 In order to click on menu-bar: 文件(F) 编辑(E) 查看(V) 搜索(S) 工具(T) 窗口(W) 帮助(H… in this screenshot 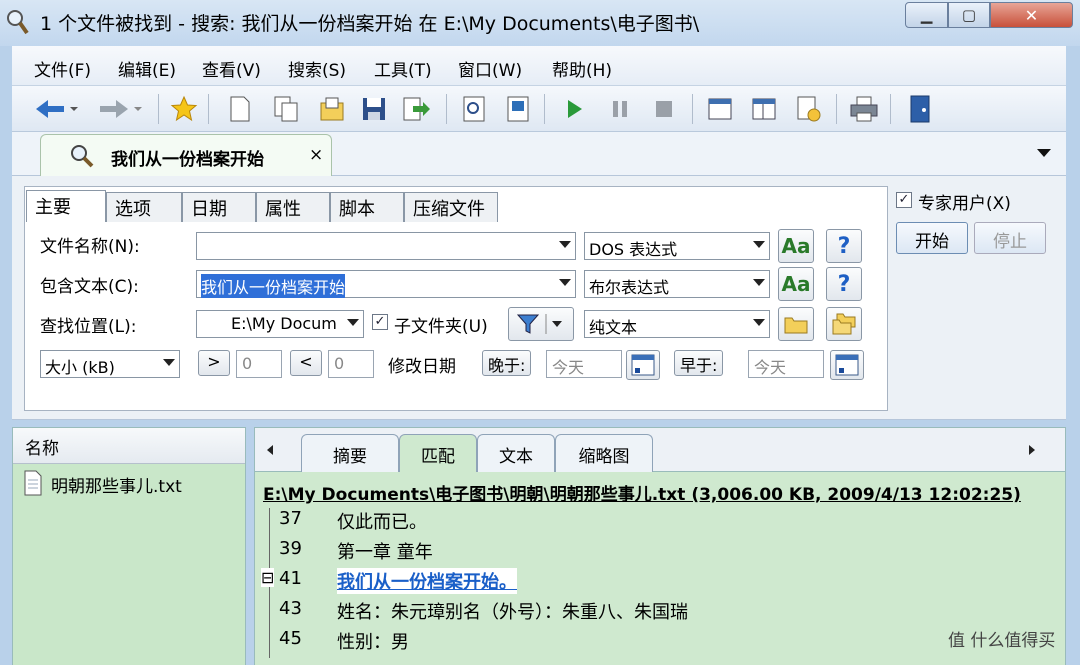, I will do `click(539, 66)`.